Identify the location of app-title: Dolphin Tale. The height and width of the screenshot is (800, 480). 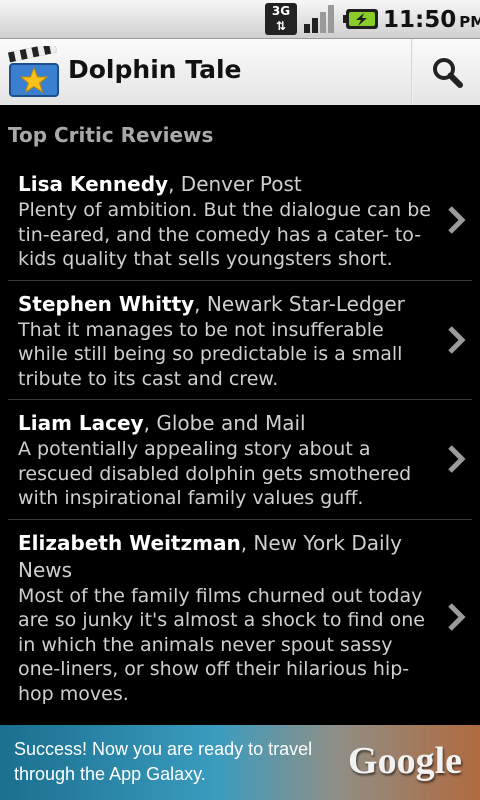
(155, 69).